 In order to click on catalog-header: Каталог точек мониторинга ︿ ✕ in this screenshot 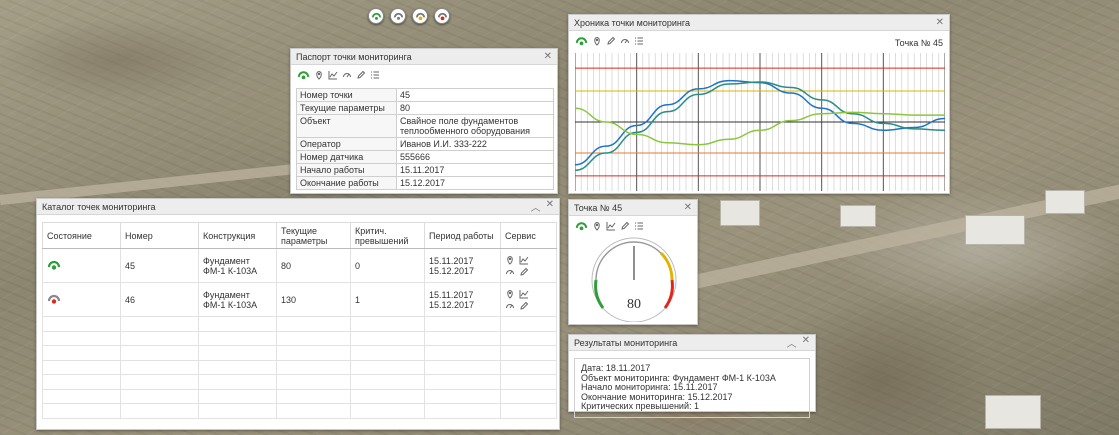, I will do `click(298, 207)`.